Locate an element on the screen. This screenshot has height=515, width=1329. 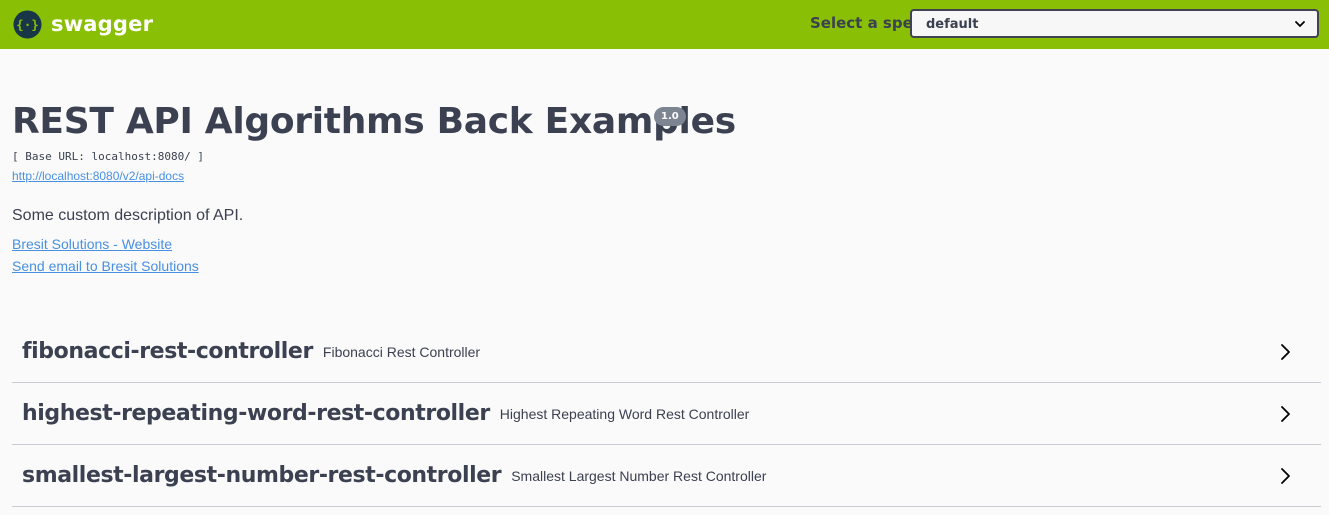
tag-name: fibonacci-rest-controller is located at coordinates (167, 351).